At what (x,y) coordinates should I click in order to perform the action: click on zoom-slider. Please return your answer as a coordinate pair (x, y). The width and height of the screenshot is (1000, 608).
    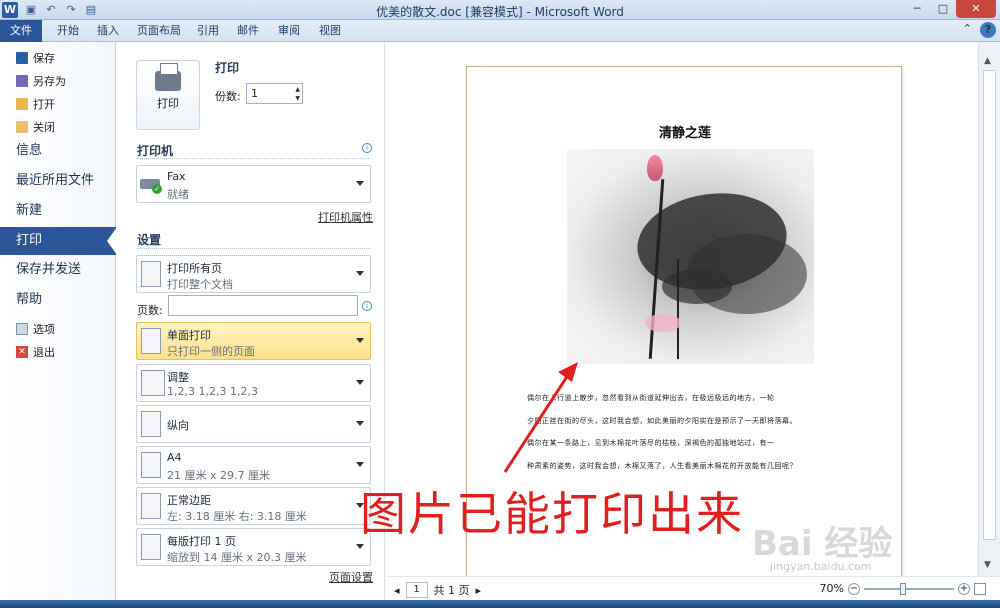
    Looking at the image, I should click on (909, 588).